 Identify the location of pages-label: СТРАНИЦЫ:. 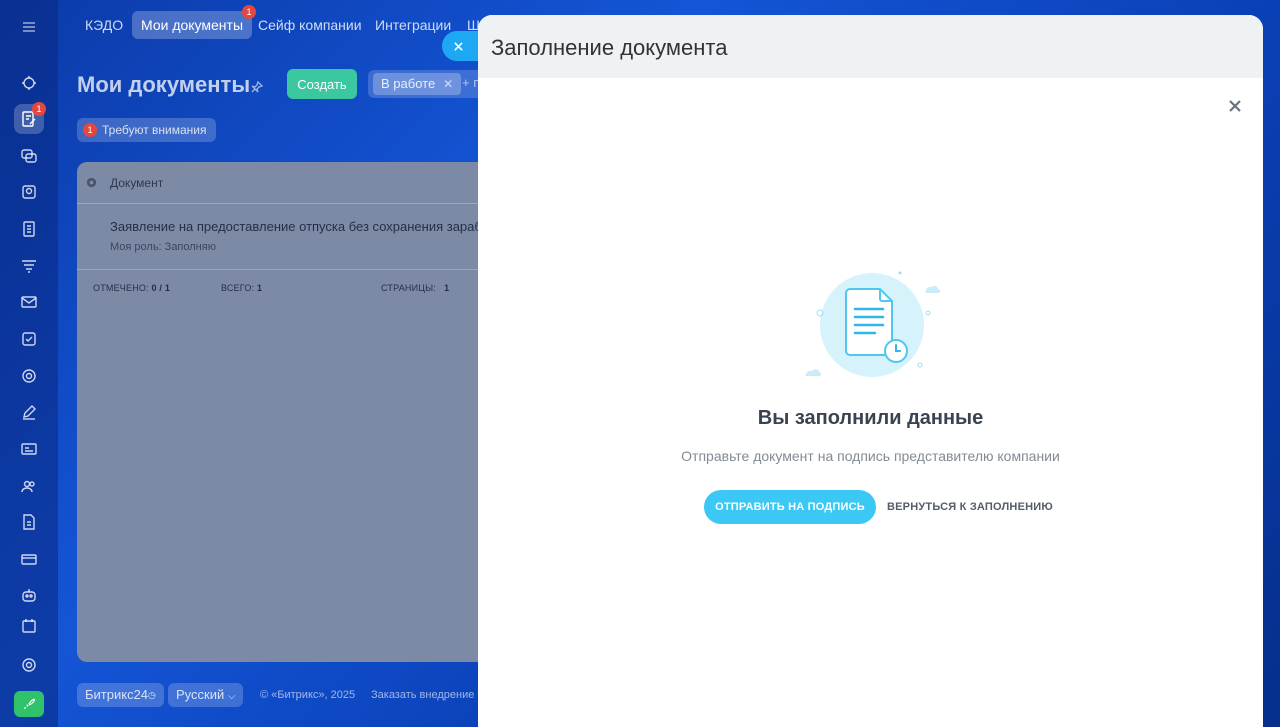
(408, 288).